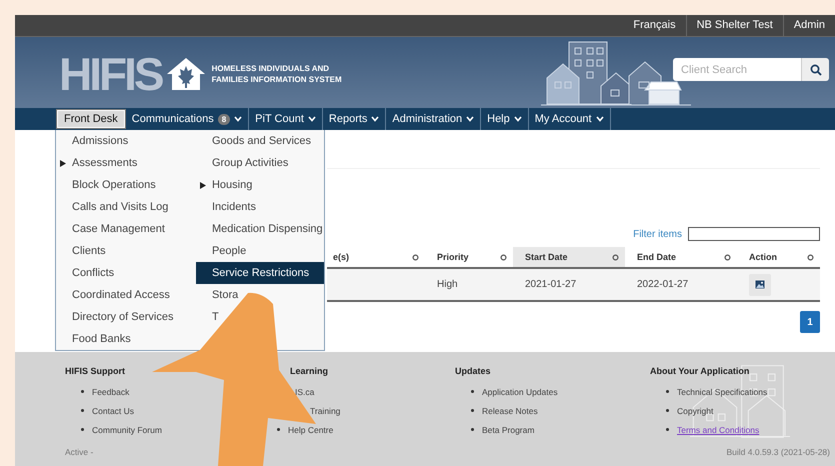 The height and width of the screenshot is (466, 835). What do you see at coordinates (447, 285) in the screenshot?
I see `table-cell-text: High` at bounding box center [447, 285].